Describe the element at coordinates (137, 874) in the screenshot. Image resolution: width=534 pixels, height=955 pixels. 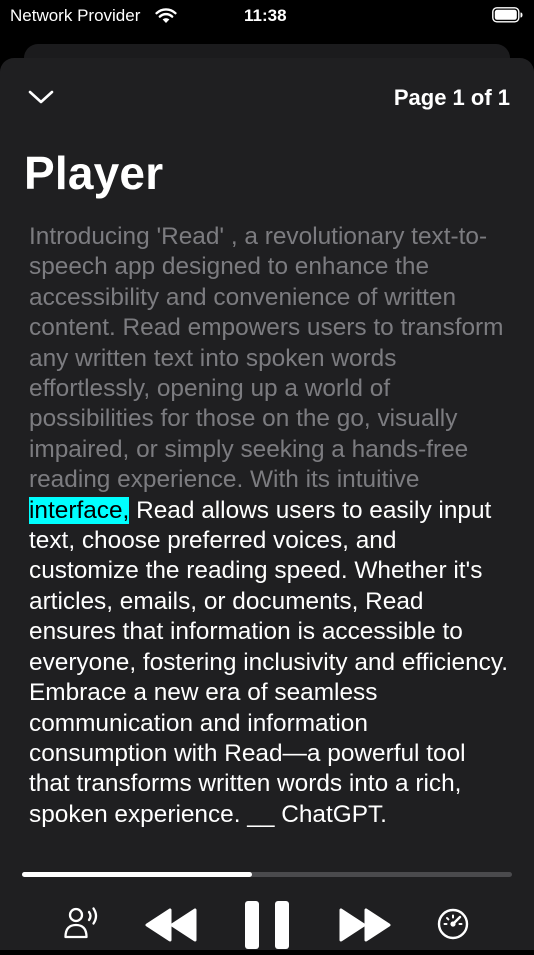
I see `progress-fill` at that location.